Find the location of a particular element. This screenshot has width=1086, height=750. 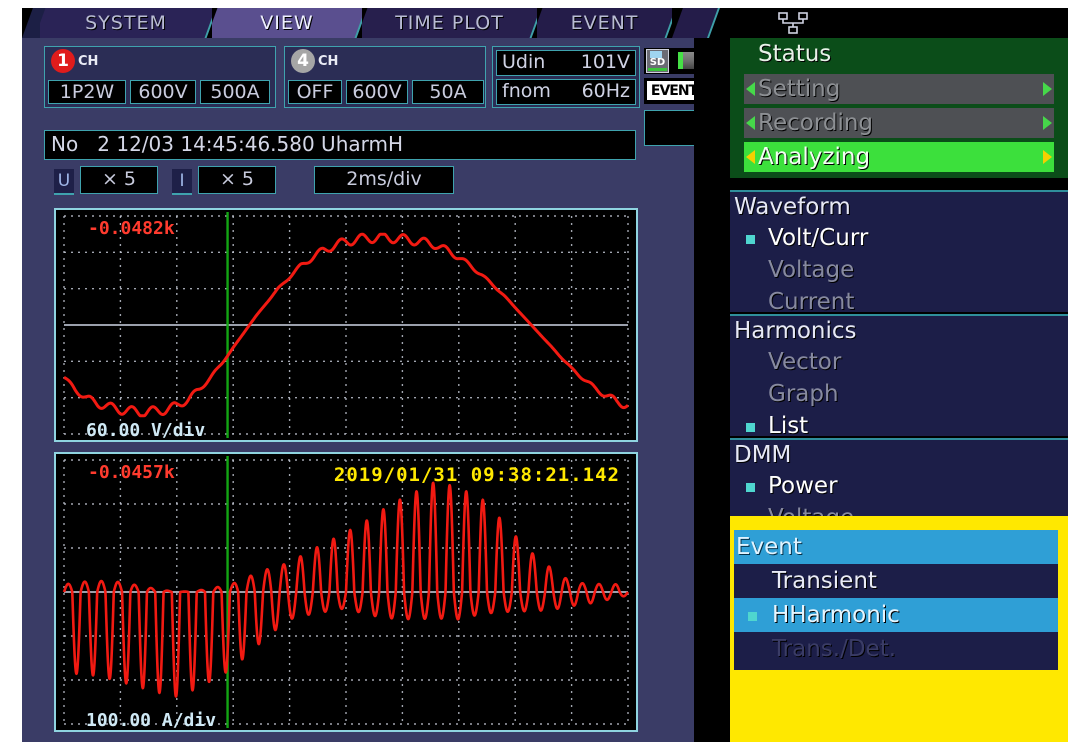

channel-4-block: 4 CH OFF 600V 50A is located at coordinates (385, 77).